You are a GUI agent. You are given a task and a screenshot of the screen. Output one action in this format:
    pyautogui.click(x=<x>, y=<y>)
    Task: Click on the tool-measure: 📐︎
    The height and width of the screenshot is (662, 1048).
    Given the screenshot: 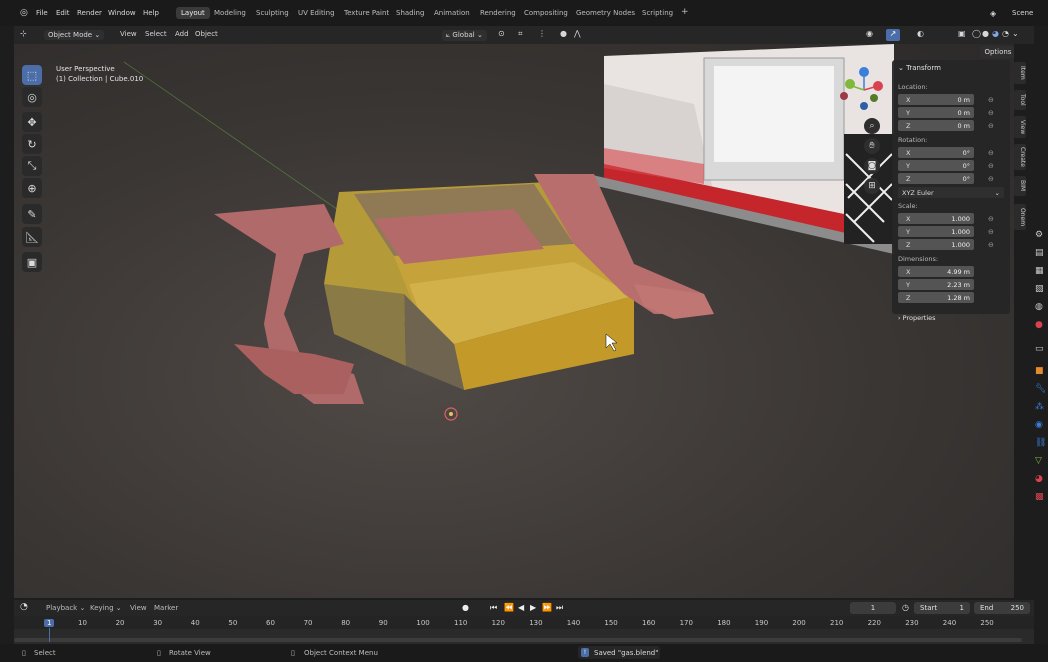 What is the action you would take?
    pyautogui.click(x=32, y=237)
    